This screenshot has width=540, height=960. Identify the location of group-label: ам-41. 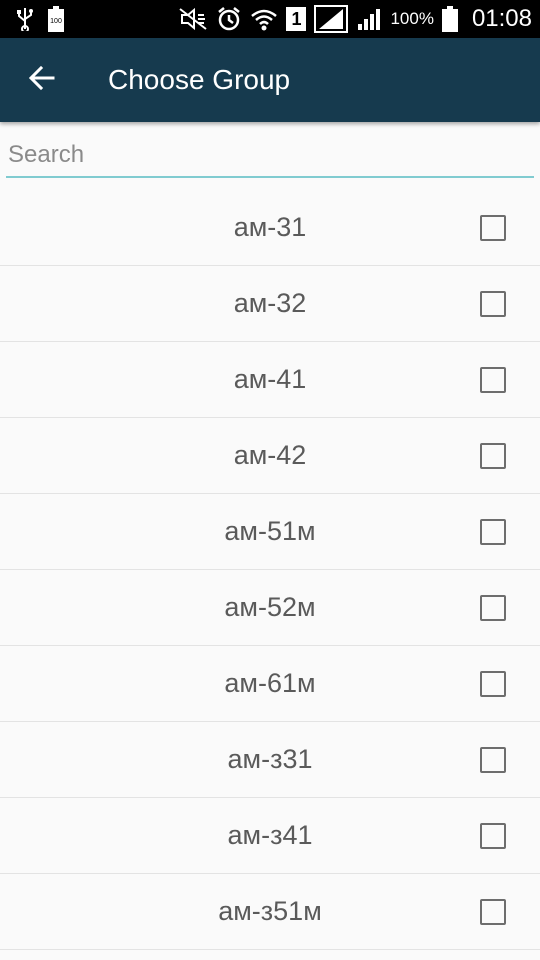
(270, 379).